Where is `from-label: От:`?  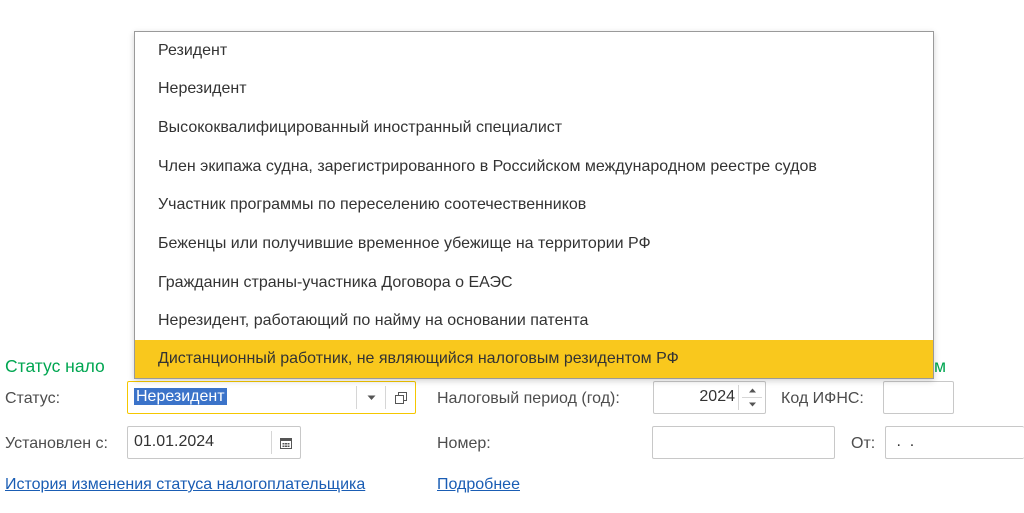
from-label: От: is located at coordinates (863, 443).